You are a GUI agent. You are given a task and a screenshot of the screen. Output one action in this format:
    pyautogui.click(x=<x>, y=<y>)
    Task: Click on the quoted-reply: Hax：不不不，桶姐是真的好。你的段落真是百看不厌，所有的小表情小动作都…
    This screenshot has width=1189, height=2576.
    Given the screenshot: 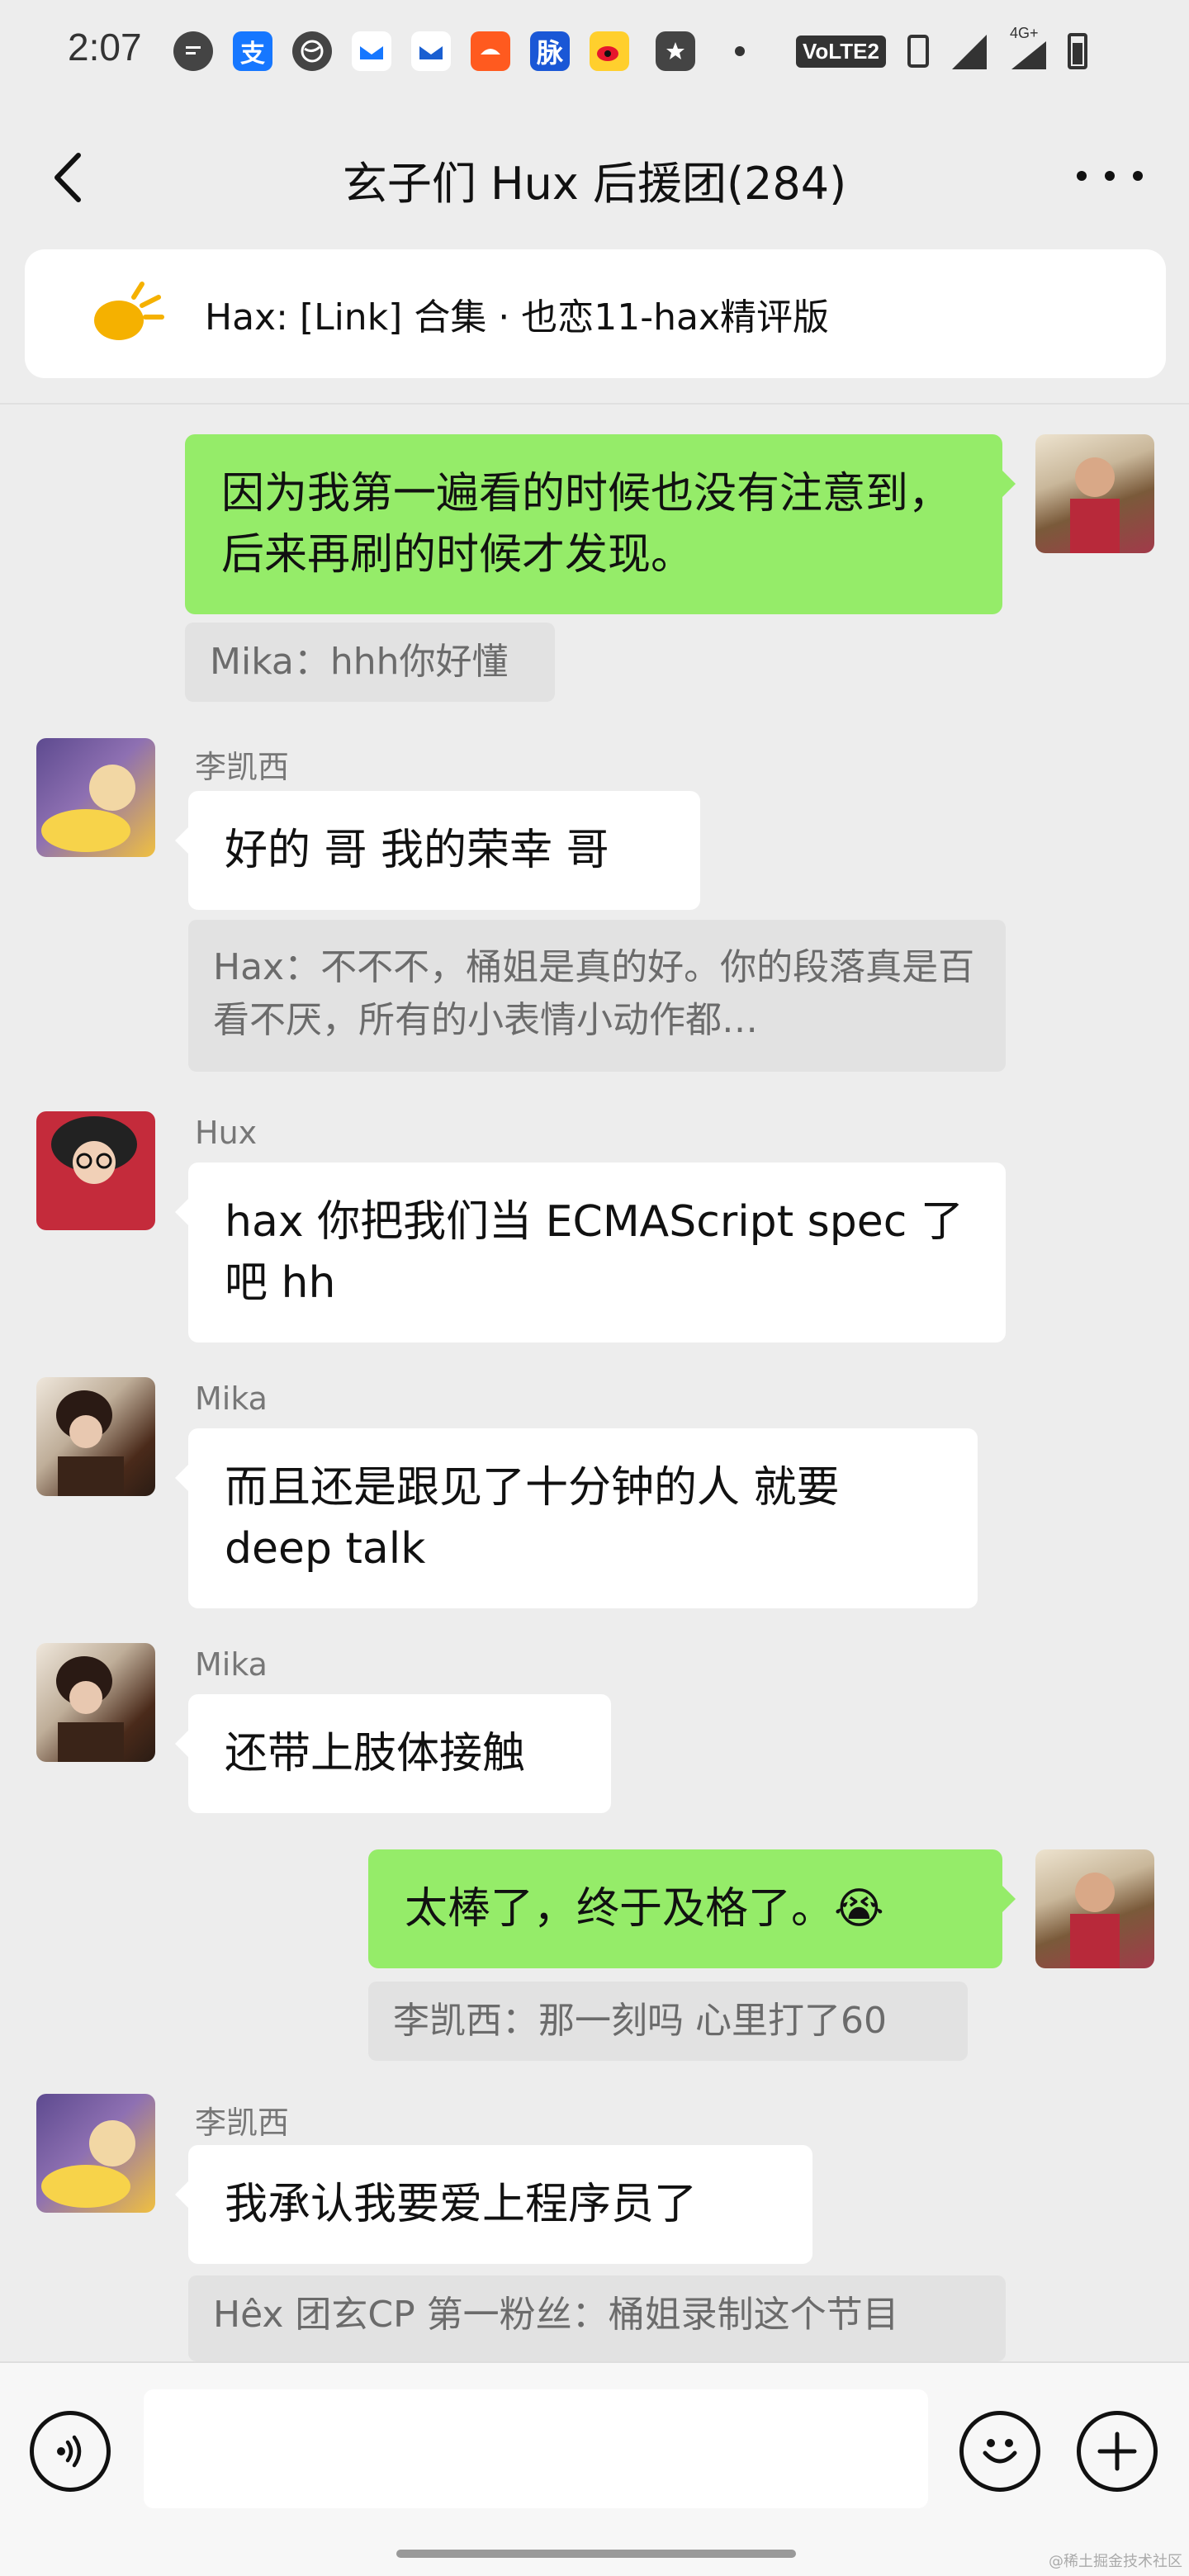 What is the action you would take?
    pyautogui.click(x=597, y=996)
    